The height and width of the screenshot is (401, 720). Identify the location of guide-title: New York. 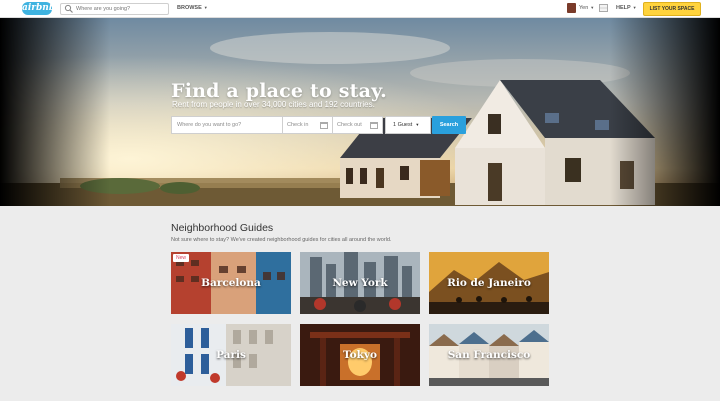
(360, 283).